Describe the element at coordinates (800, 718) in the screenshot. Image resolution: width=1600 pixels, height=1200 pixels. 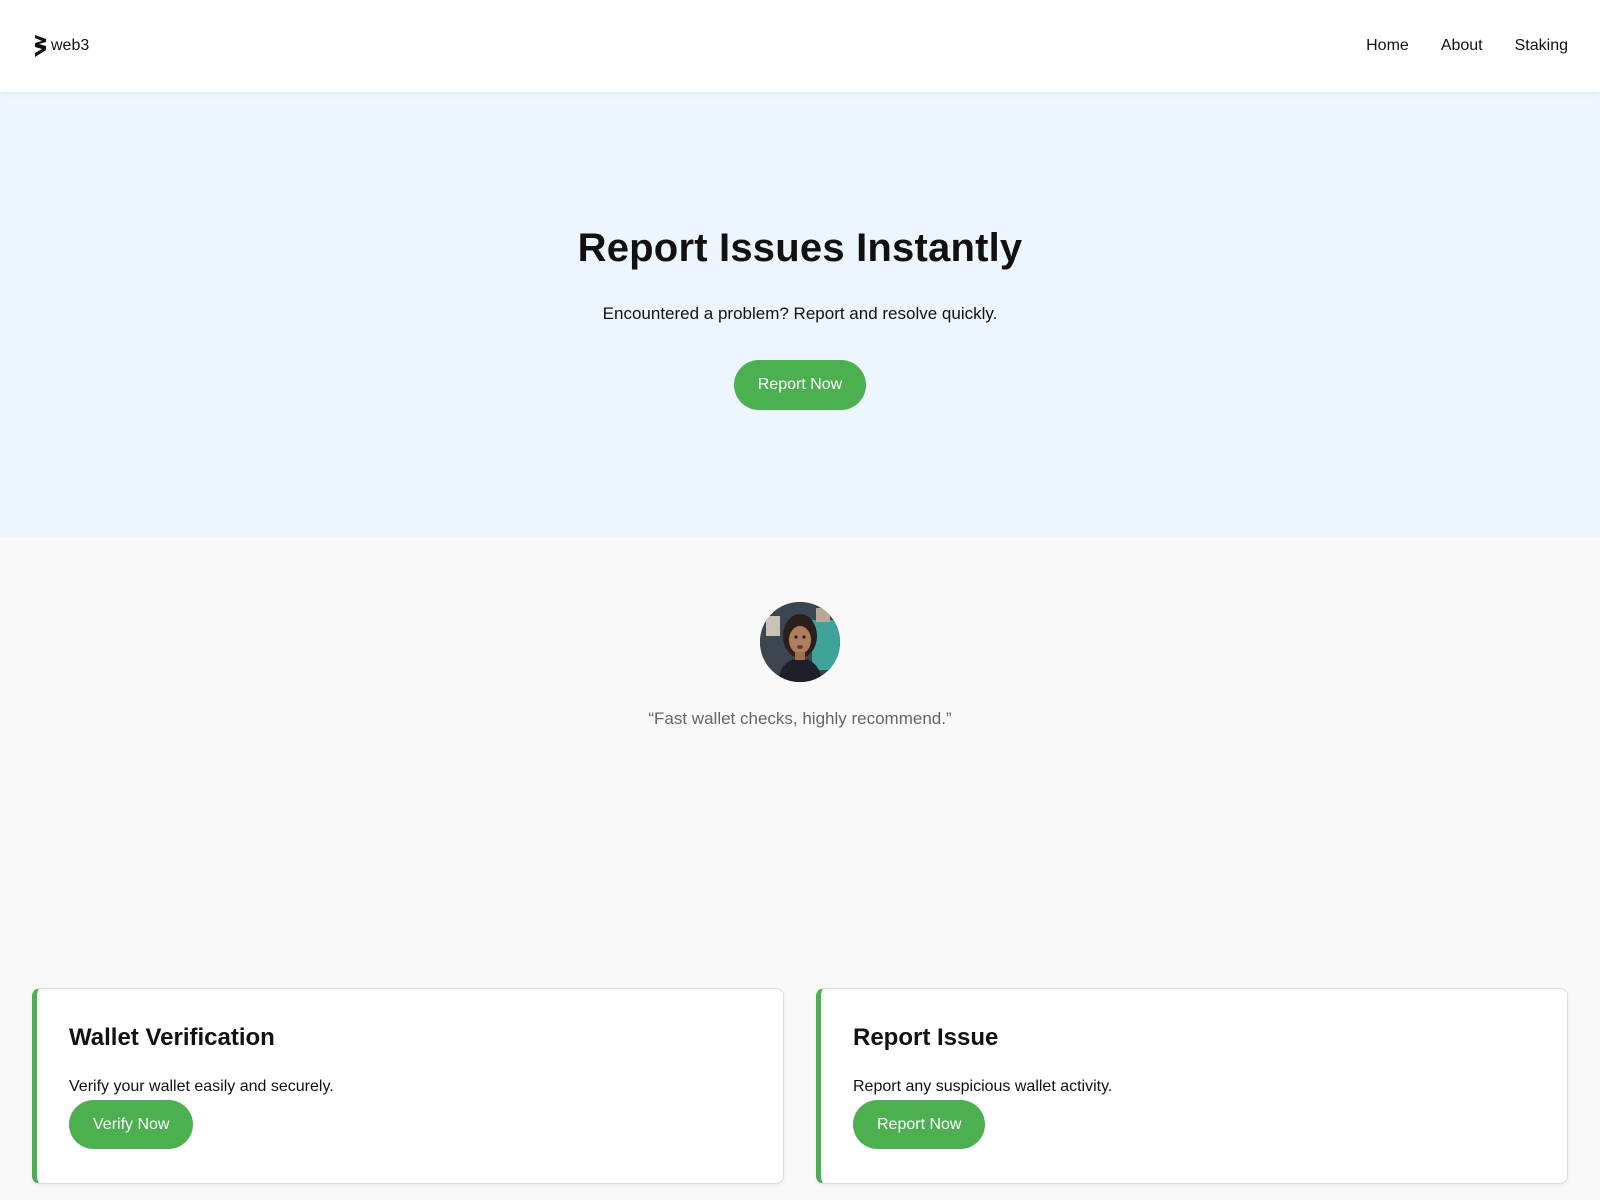
I see `testimonial-quote: “Fast wallet checks, highly recommend.”` at that location.